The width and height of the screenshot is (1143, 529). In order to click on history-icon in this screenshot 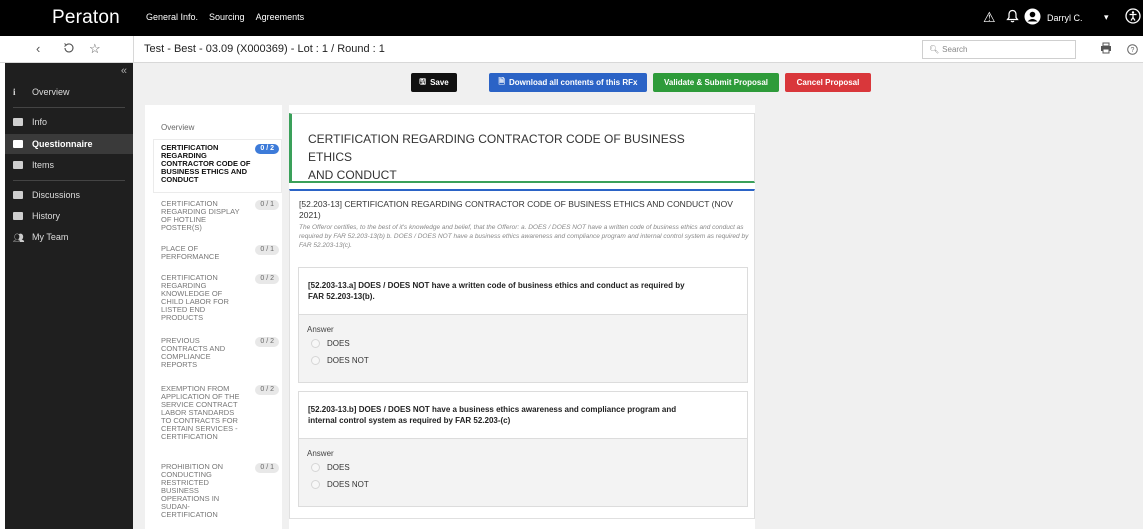, I will do `click(69, 49)`.